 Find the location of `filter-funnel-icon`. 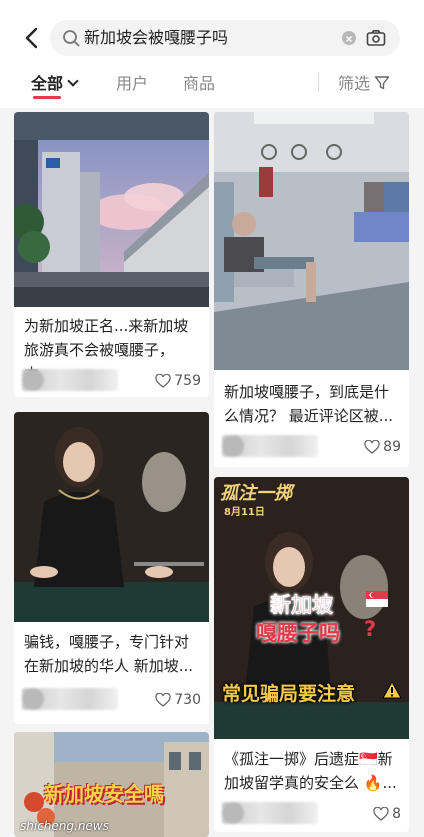

filter-funnel-icon is located at coordinates (382, 83).